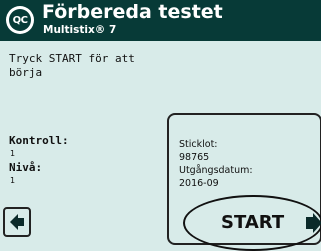 This screenshot has height=251, width=321. Describe the element at coordinates (84, 66) in the screenshot. I see `instruction-text: Tryck START för att börja` at that location.